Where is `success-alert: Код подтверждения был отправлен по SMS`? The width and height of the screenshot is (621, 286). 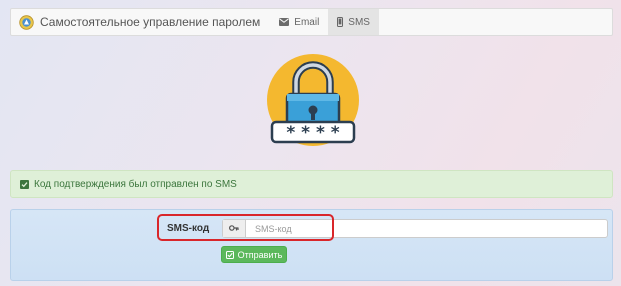 success-alert: Код подтверждения был отправлен по SMS is located at coordinates (311, 184).